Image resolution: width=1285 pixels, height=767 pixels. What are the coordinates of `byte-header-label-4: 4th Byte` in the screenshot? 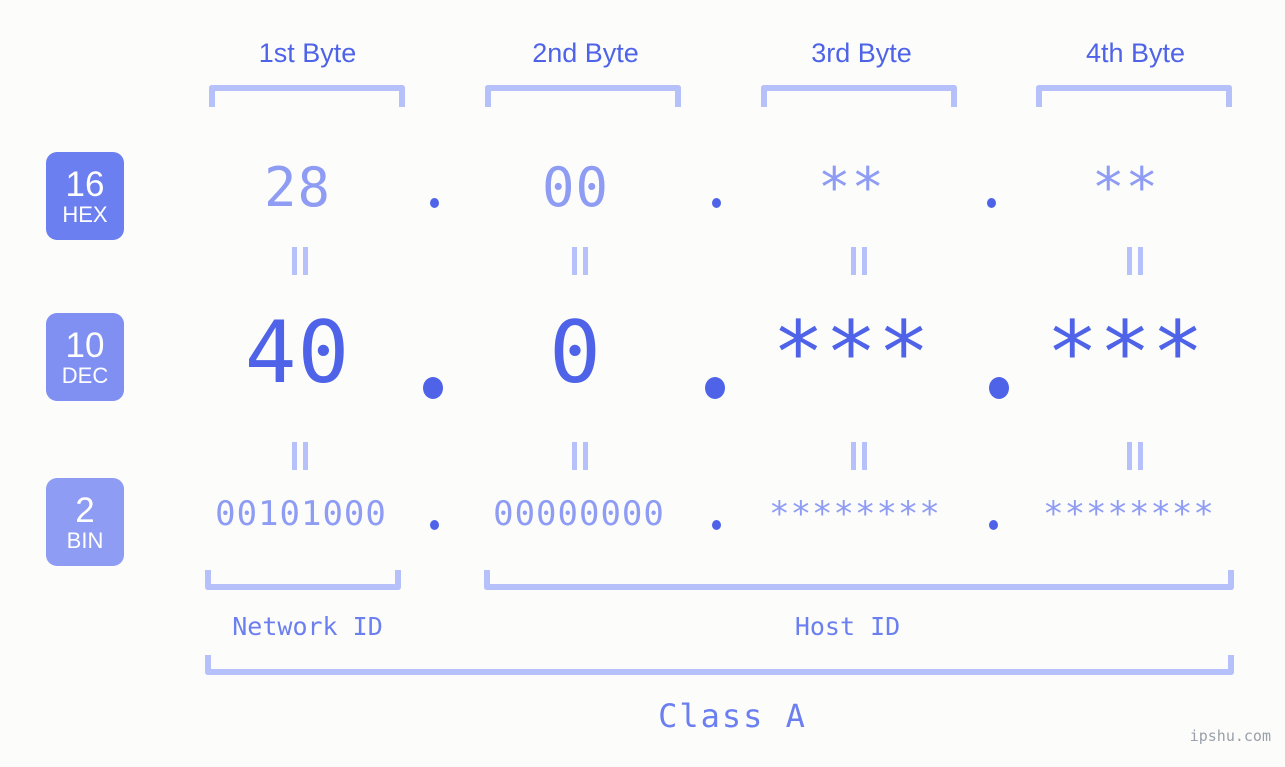 It's located at (1135, 53).